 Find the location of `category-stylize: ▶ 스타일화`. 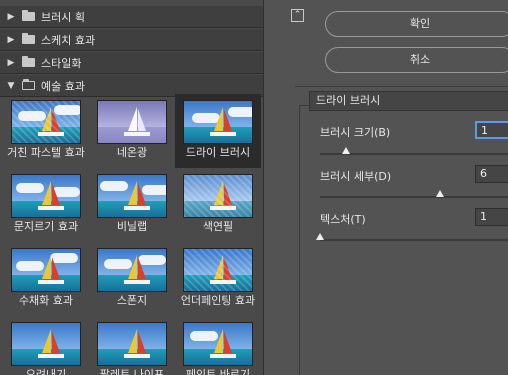

category-stylize: ▶ 스타일화 is located at coordinates (131, 63).